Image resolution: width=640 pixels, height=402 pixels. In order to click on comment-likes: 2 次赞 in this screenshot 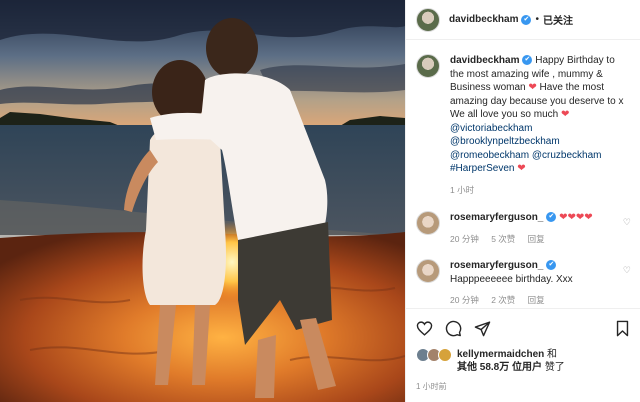, I will do `click(503, 300)`.